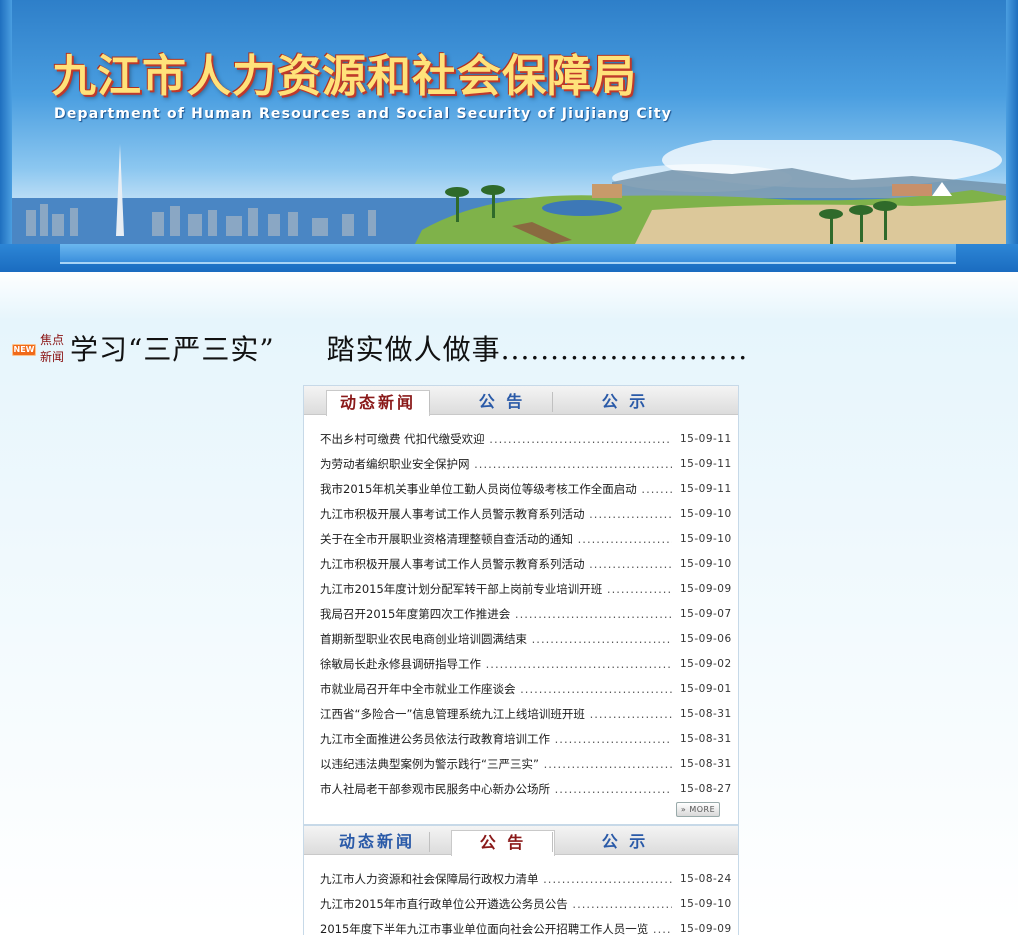  I want to click on news-title-link: 徐敏局长赴永修县调研指导工作, so click(496, 664).